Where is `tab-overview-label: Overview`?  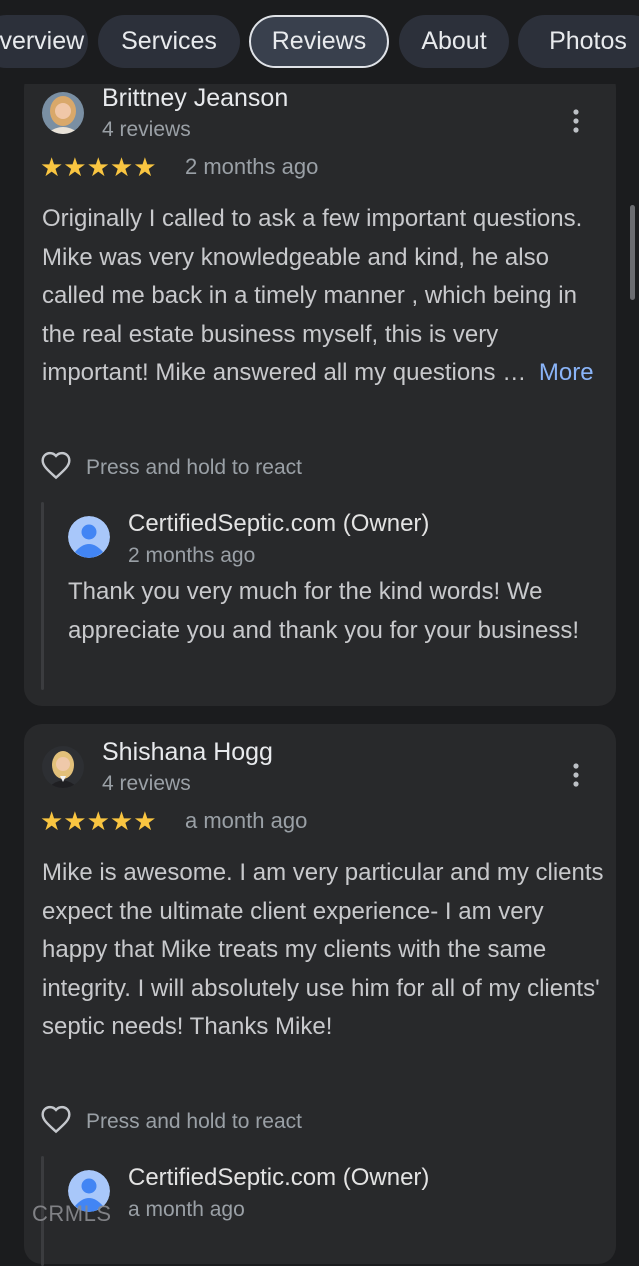 tab-overview-label: Overview is located at coordinates (42, 41).